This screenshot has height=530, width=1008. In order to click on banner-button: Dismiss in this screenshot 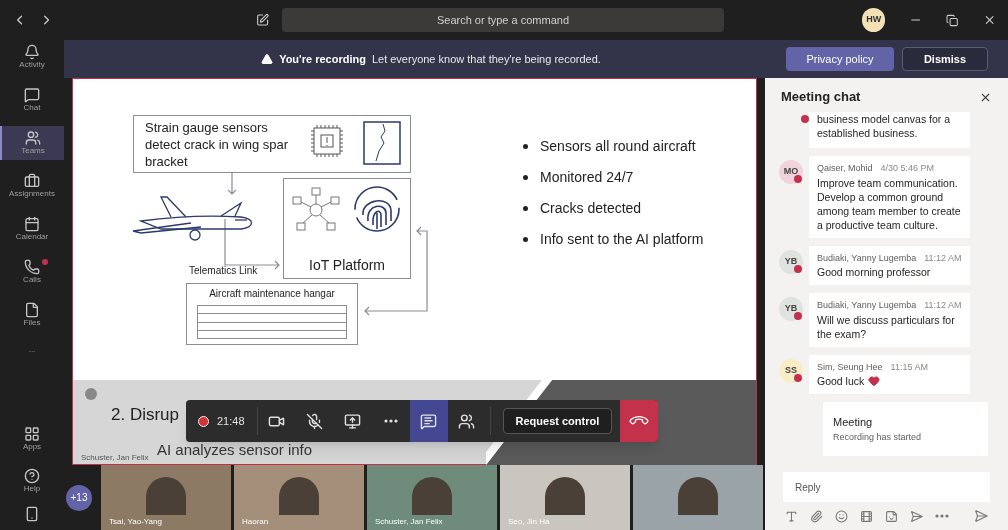, I will do `click(945, 59)`.